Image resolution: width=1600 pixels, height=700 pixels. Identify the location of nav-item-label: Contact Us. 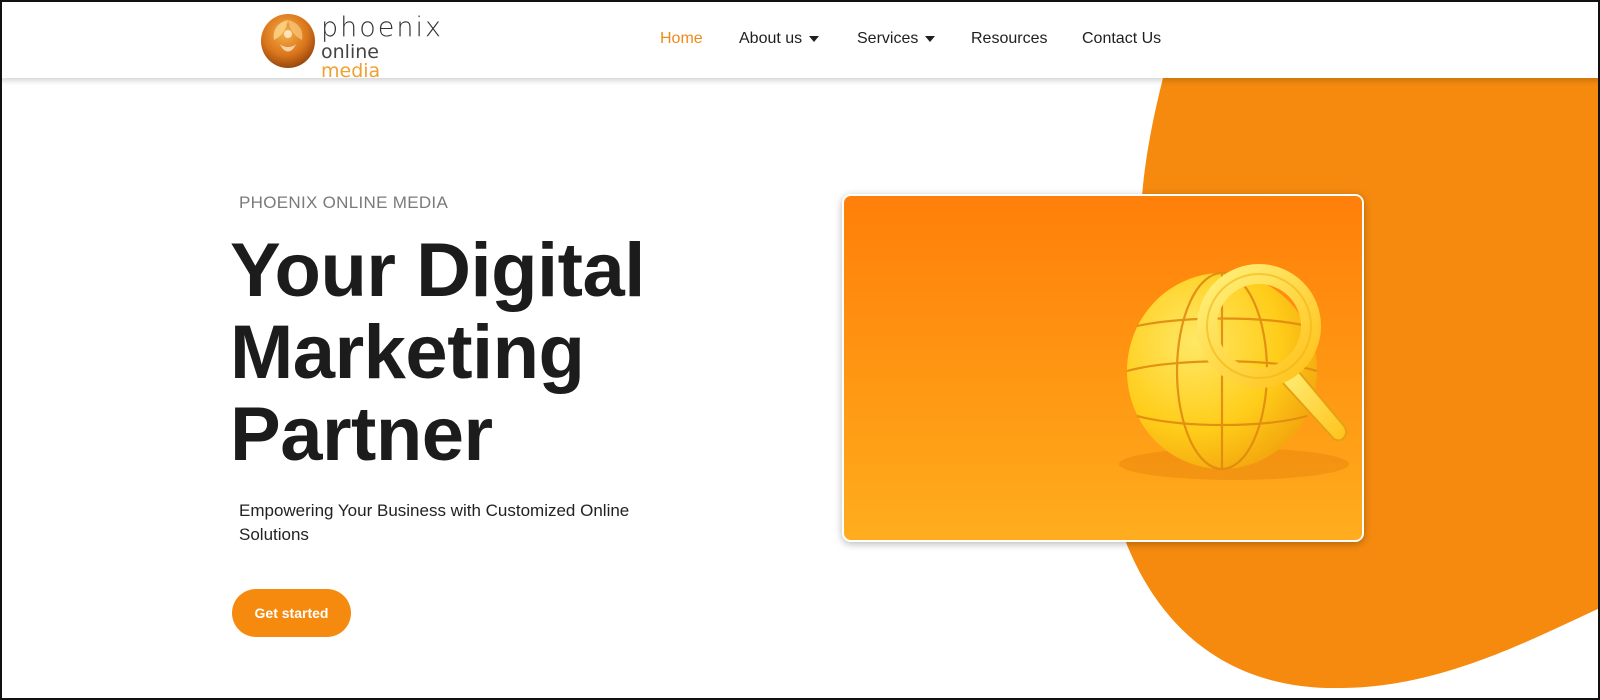
(1122, 38).